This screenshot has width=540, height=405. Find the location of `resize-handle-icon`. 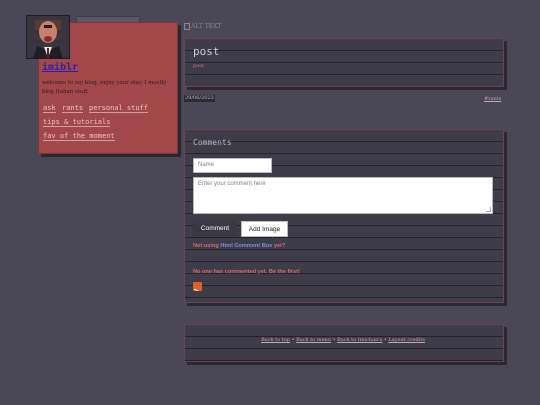

resize-handle-icon is located at coordinates (488, 209).